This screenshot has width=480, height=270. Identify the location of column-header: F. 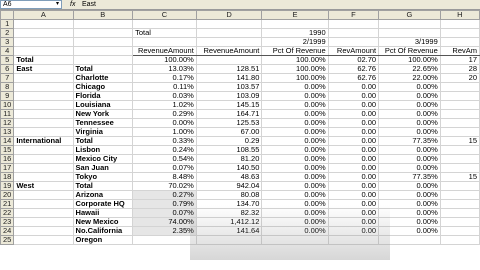
(353, 15).